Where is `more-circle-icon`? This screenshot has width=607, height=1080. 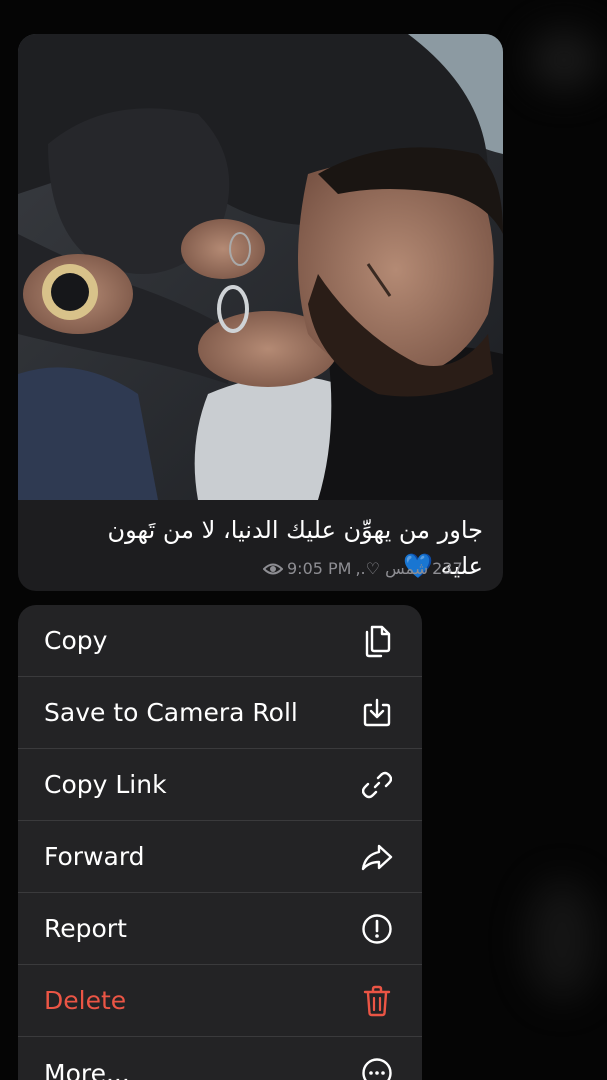 more-circle-icon is located at coordinates (377, 1068).